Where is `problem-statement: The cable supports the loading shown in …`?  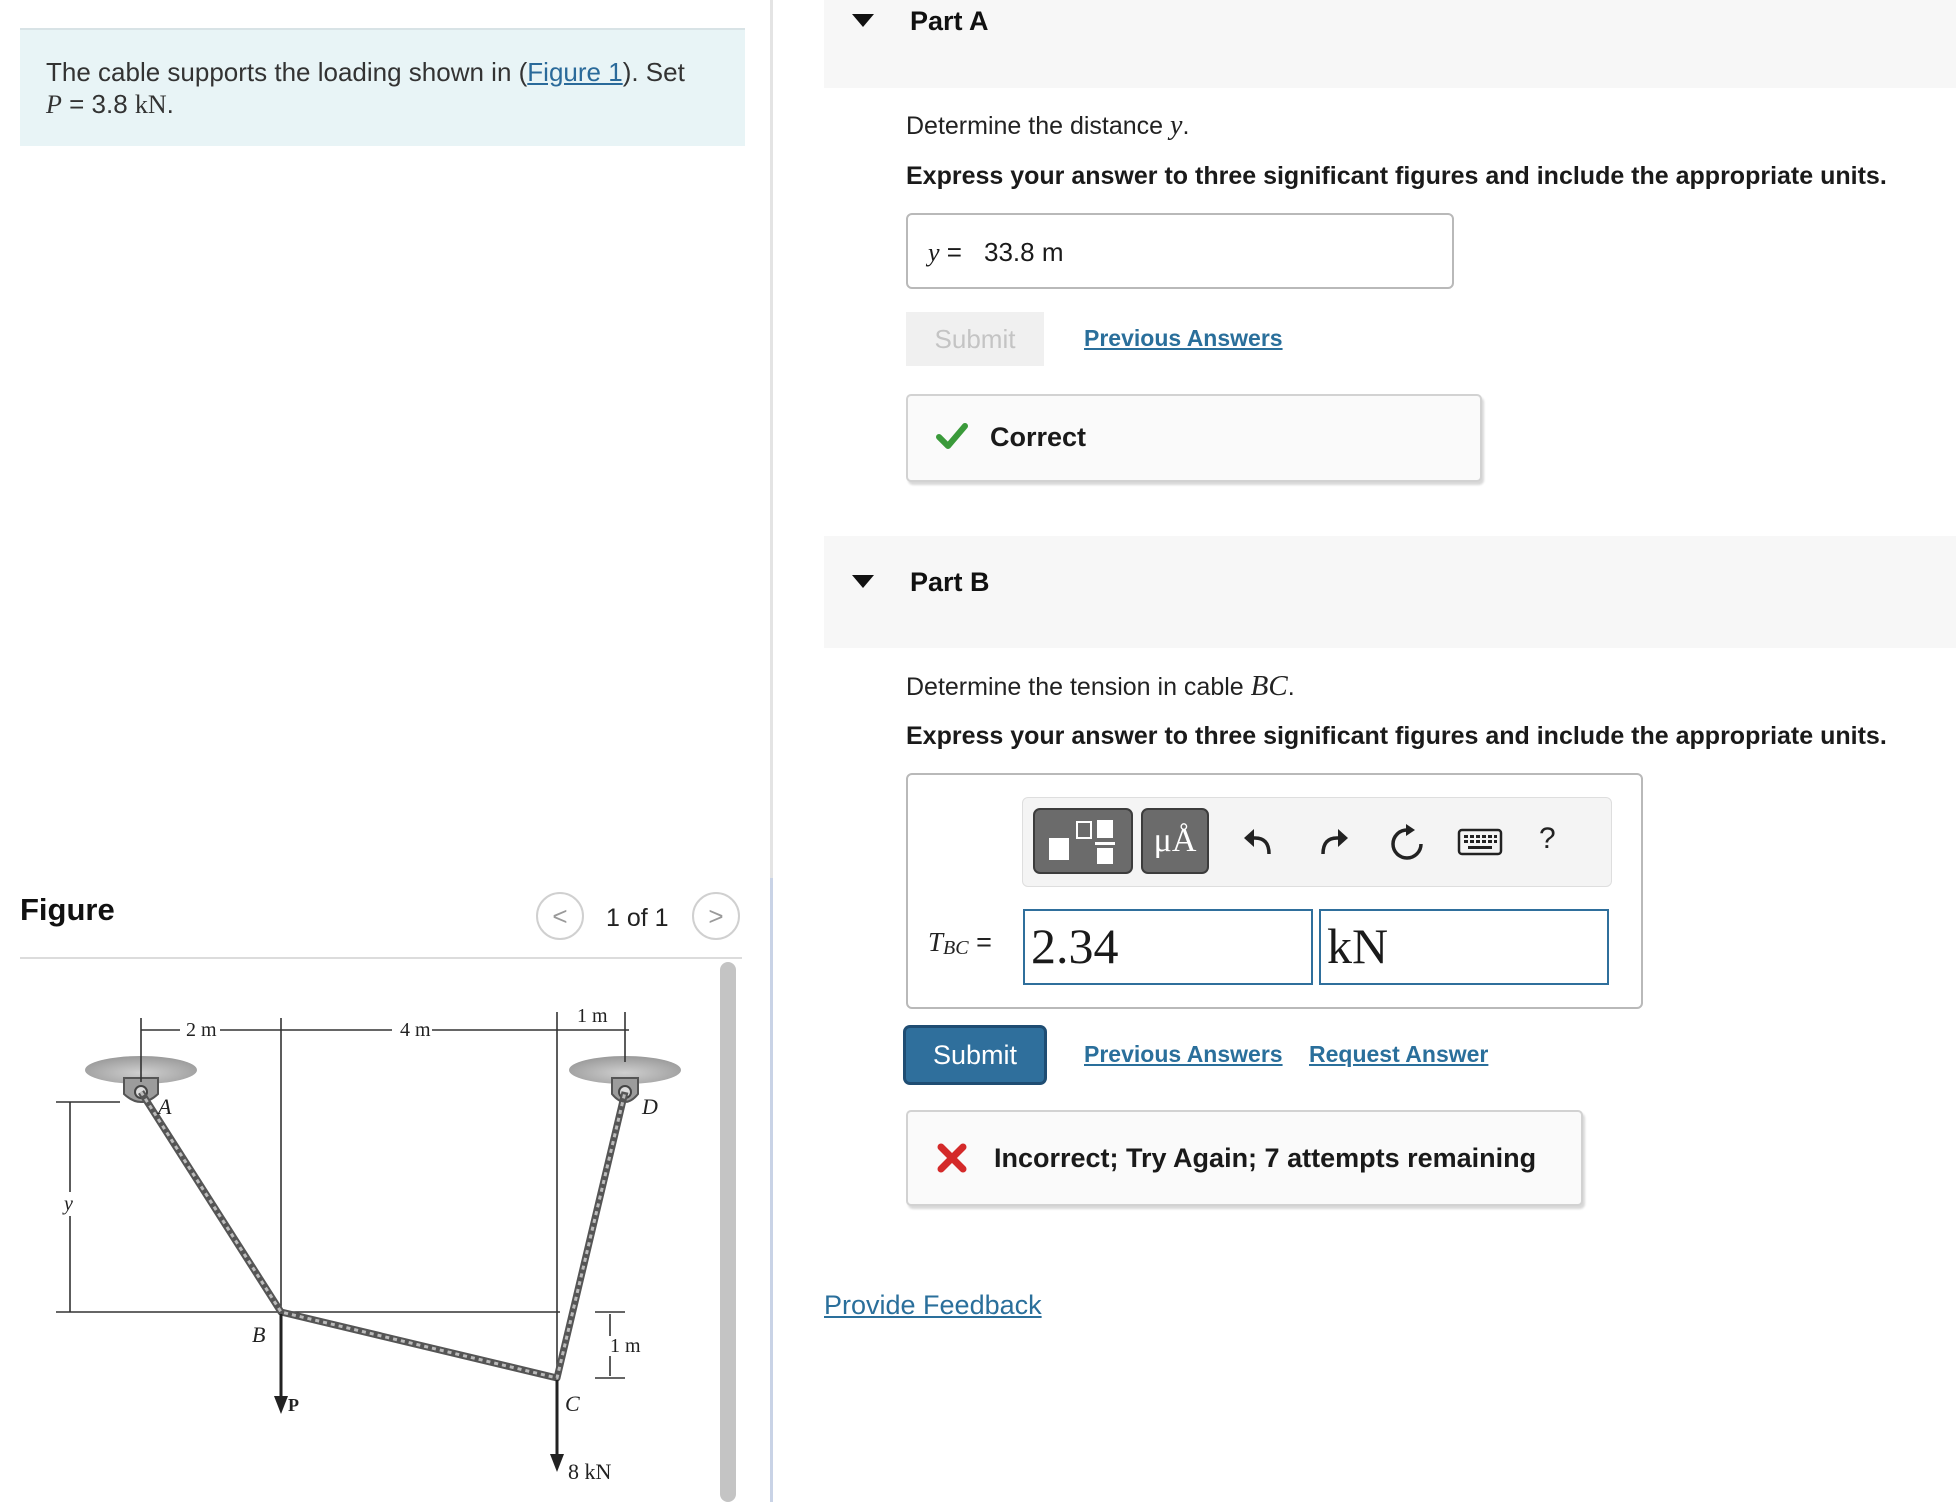
problem-statement: The cable supports the loading shown in … is located at coordinates (382, 87).